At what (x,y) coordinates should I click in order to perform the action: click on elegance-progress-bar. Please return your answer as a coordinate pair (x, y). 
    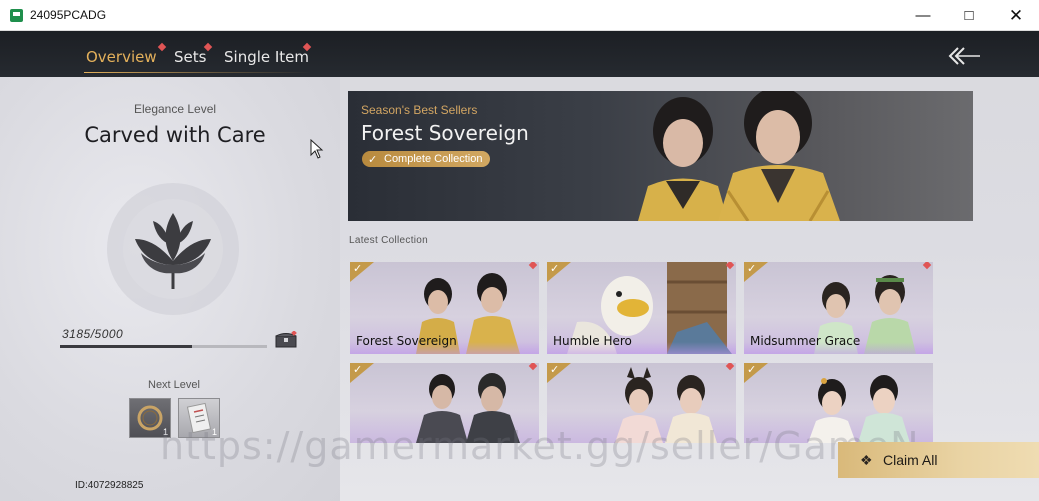
    Looking at the image, I should click on (163, 346).